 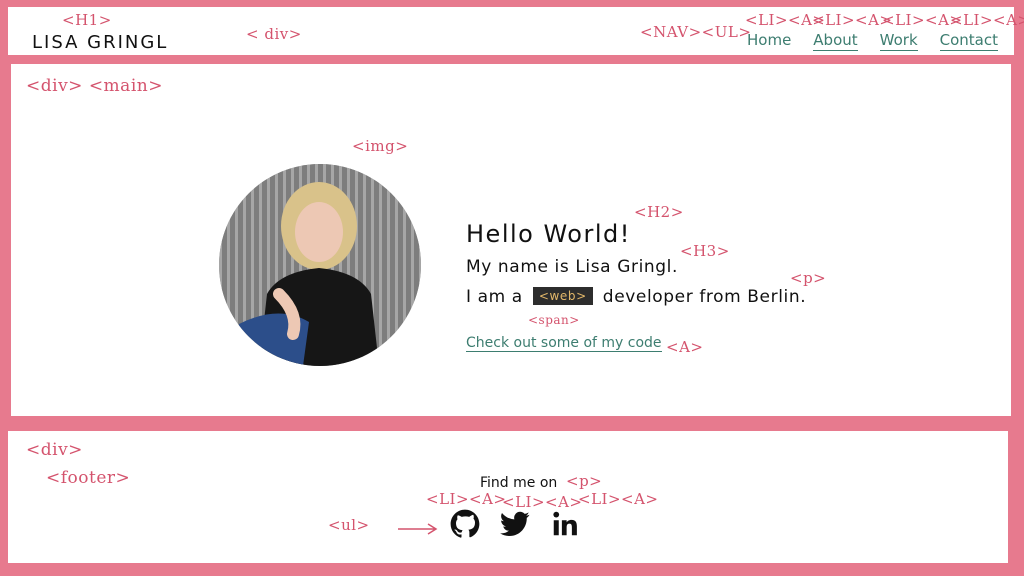 I want to click on nav-work-link: Work, so click(x=898, y=41).